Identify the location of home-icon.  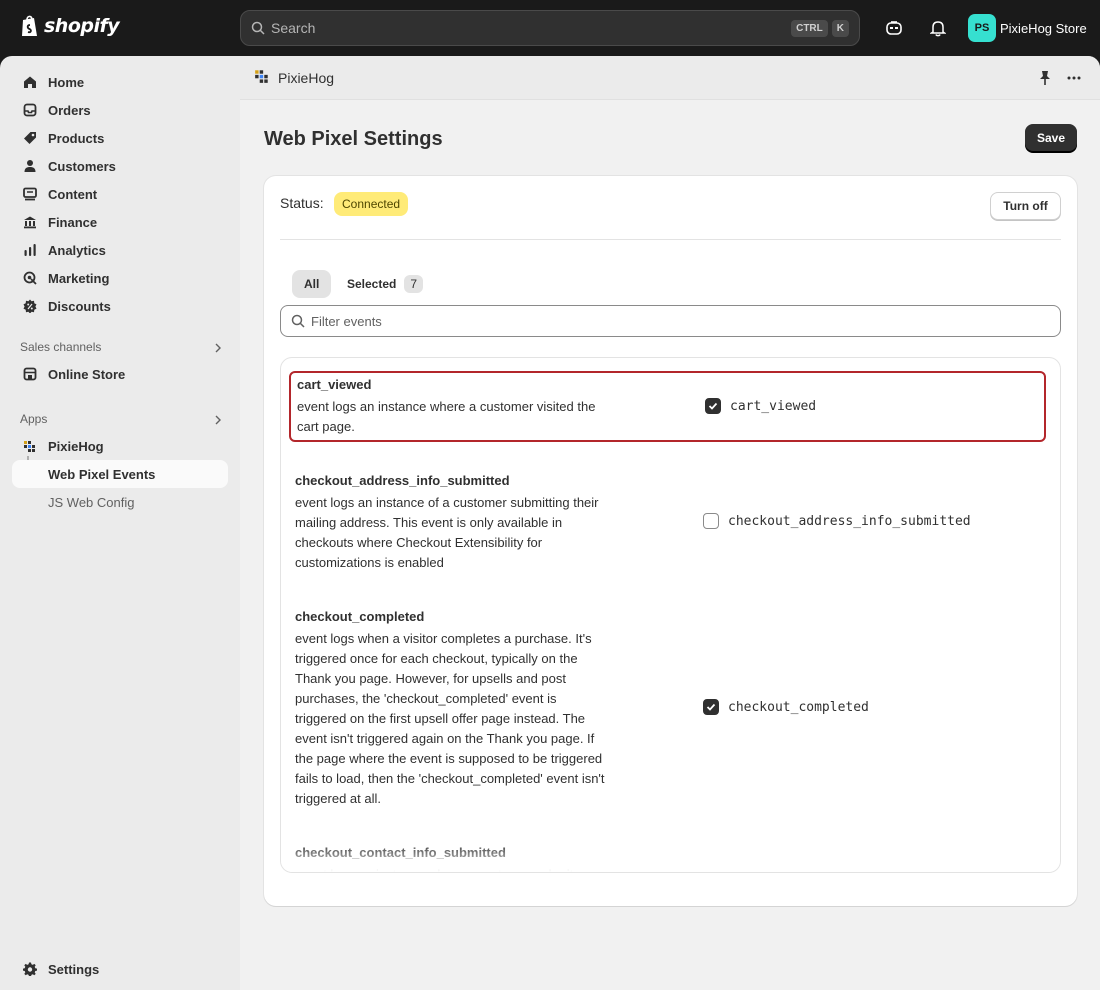
(30, 82).